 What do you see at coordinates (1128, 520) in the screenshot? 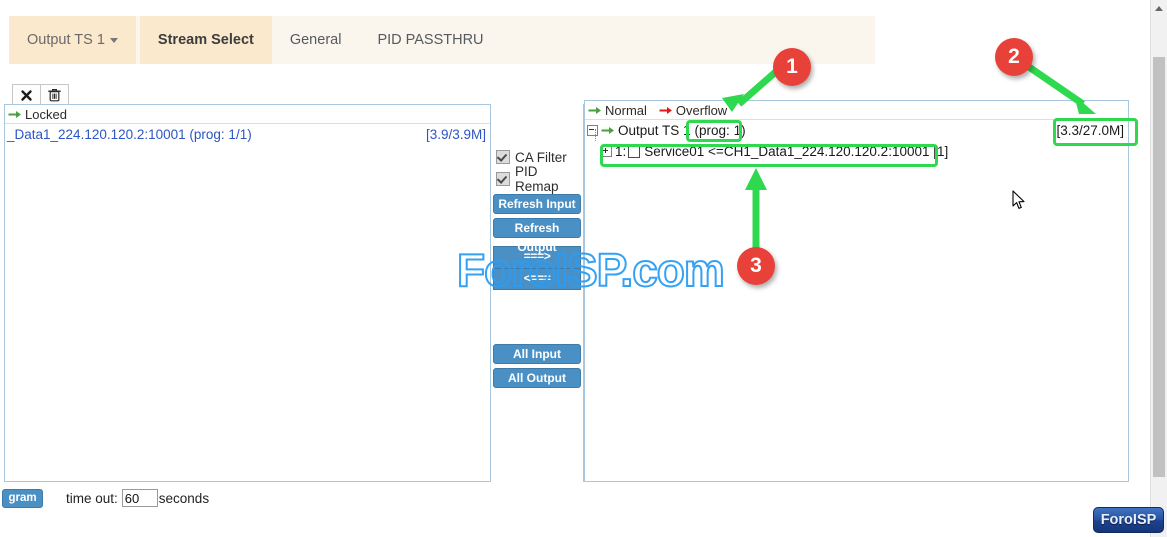
I see `foroisp-badge: ForoISP` at bounding box center [1128, 520].